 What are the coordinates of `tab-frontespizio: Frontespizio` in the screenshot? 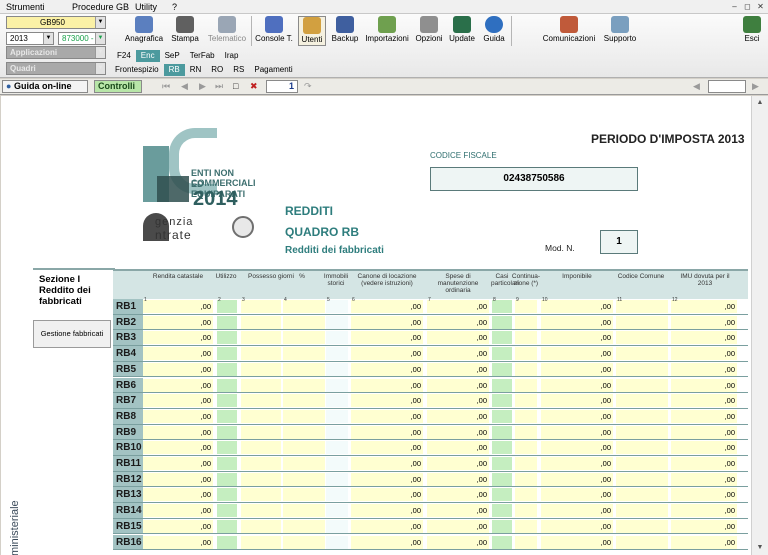 It's located at (137, 70).